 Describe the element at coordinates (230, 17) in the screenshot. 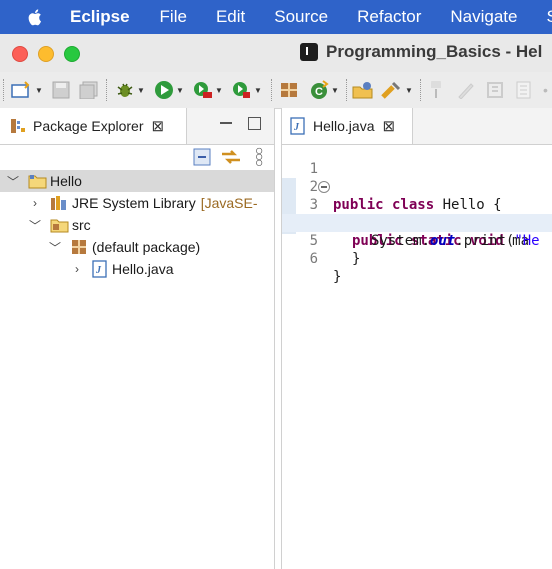

I see `menu-edit: Edit` at that location.